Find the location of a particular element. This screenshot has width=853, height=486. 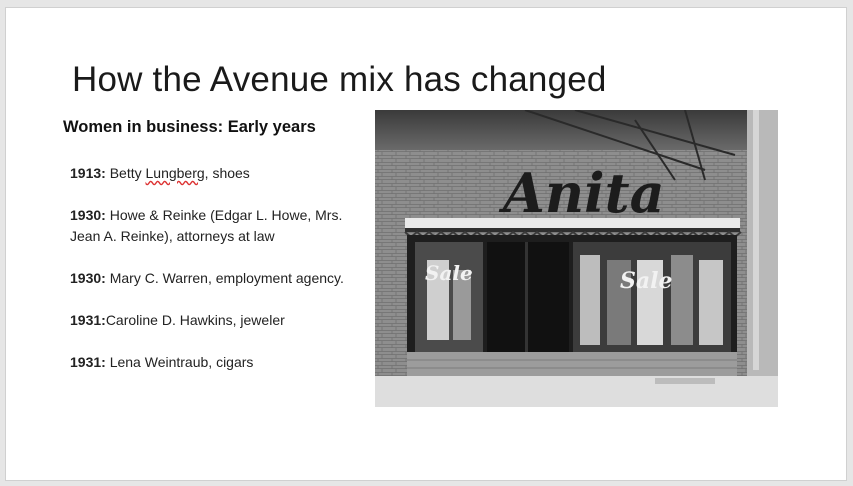

entry-text: , shoes is located at coordinates (227, 173).